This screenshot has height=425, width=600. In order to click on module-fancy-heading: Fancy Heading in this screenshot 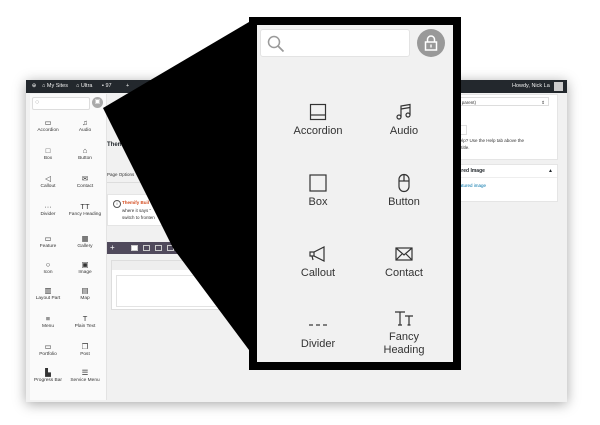, I will do `click(404, 330)`.